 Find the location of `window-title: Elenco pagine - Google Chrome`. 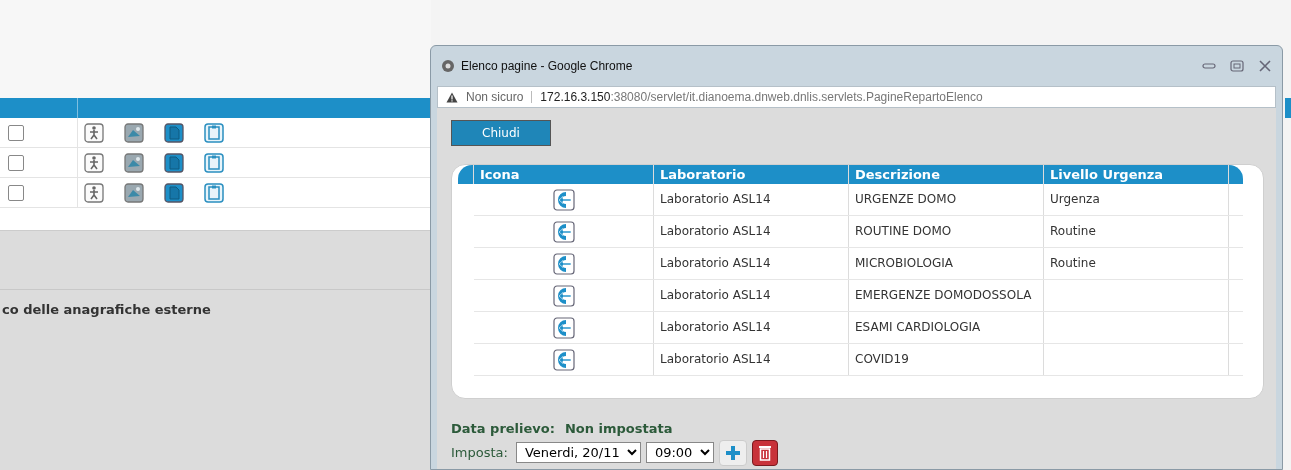

window-title: Elenco pagine - Google Chrome is located at coordinates (547, 66).